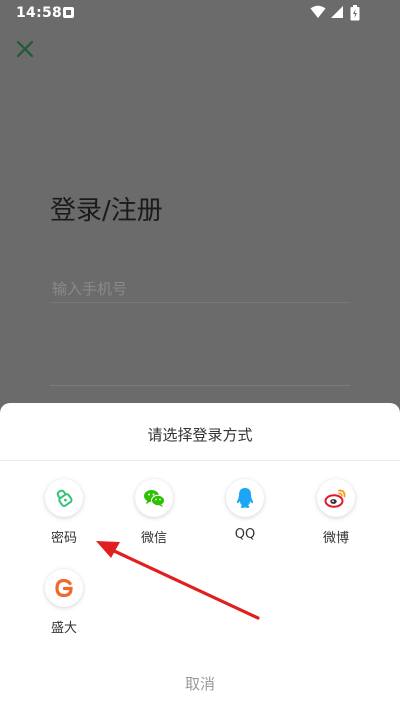 Image resolution: width=400 pixels, height=710 pixels. I want to click on weibo-icon, so click(335, 498).